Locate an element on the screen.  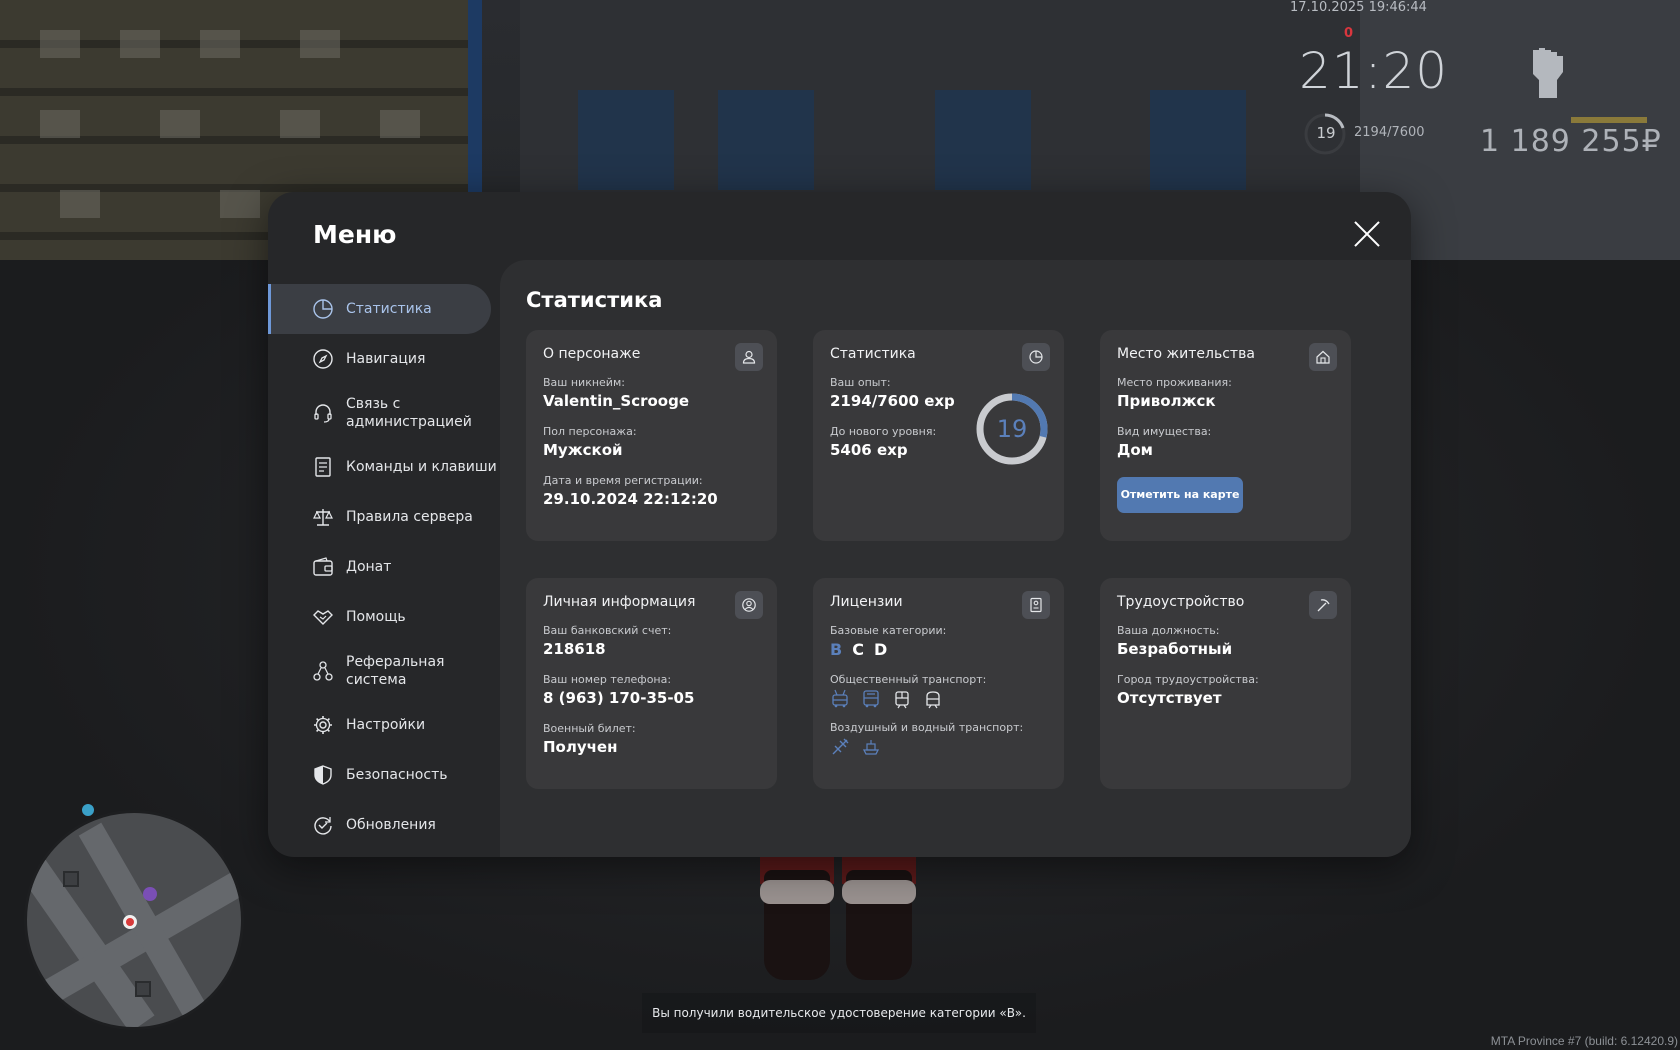
exp-label: Ваш опыт: is located at coordinates (860, 382).